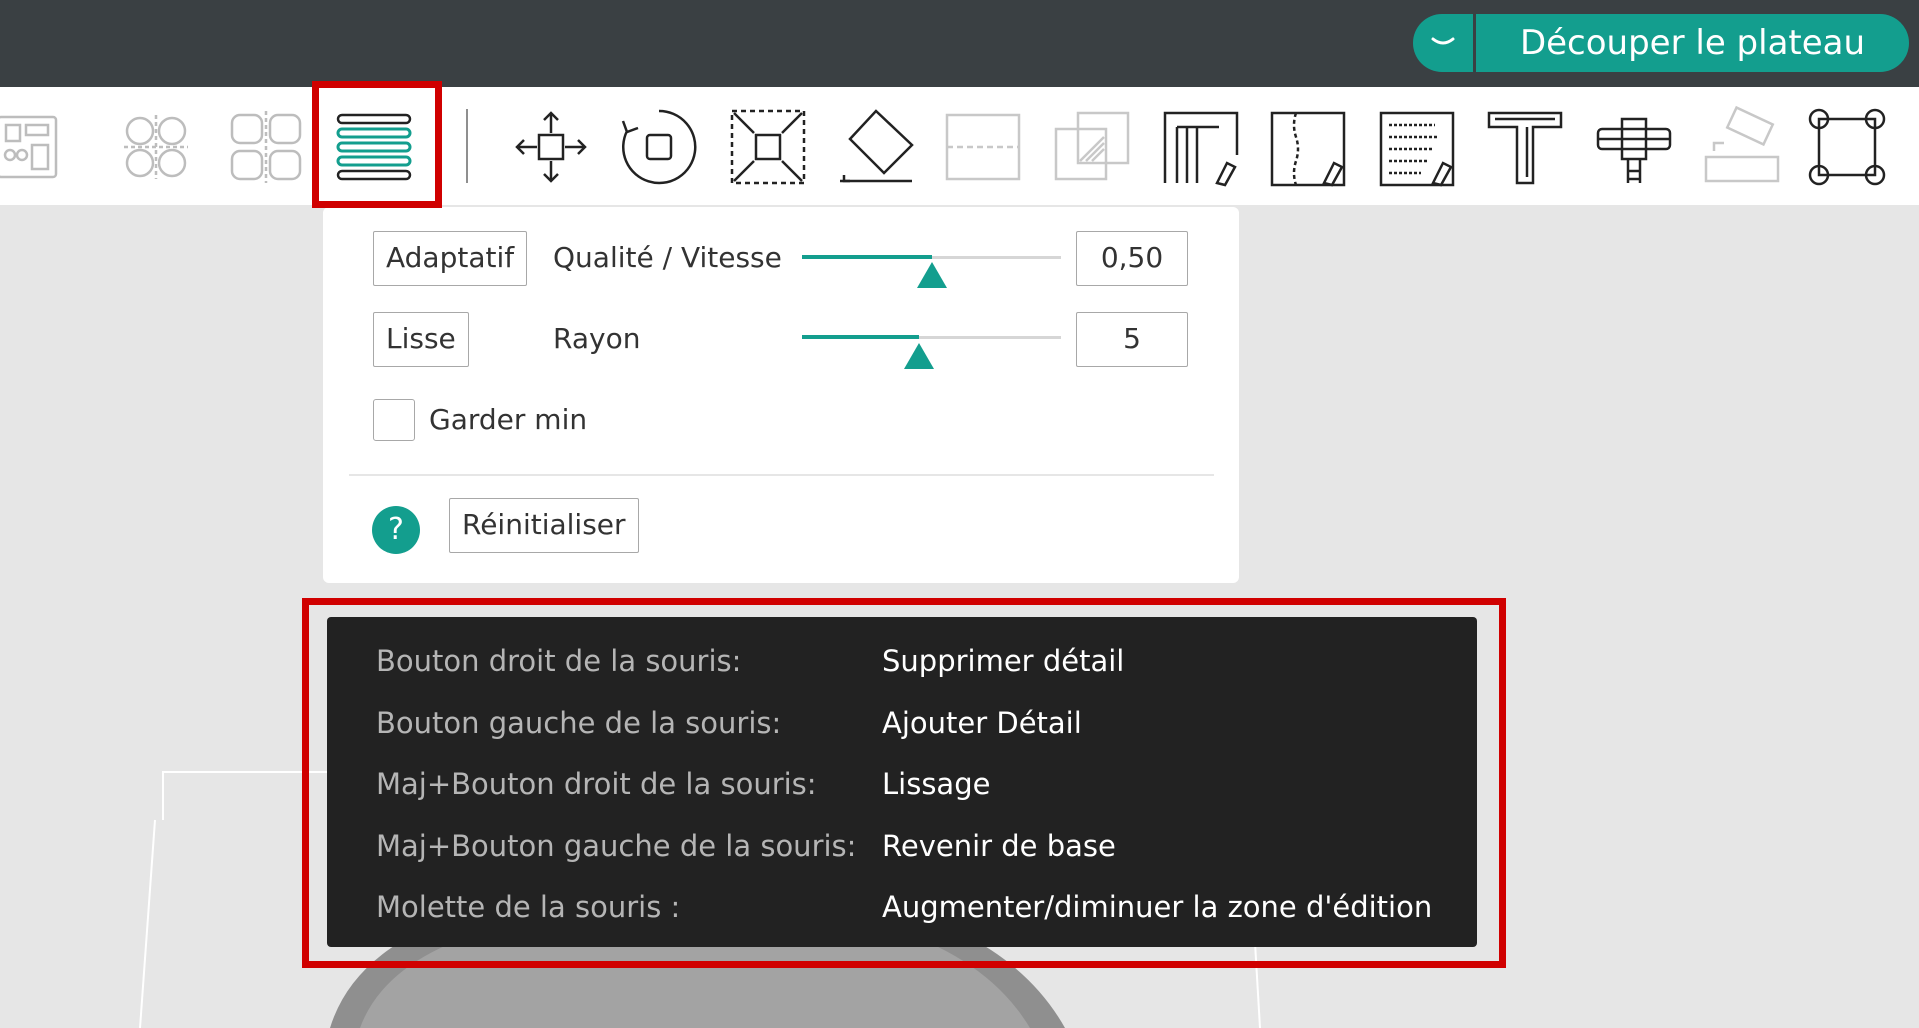  Describe the element at coordinates (1692, 43) in the screenshot. I see `slice-plate-button: Découper le plateau` at that location.